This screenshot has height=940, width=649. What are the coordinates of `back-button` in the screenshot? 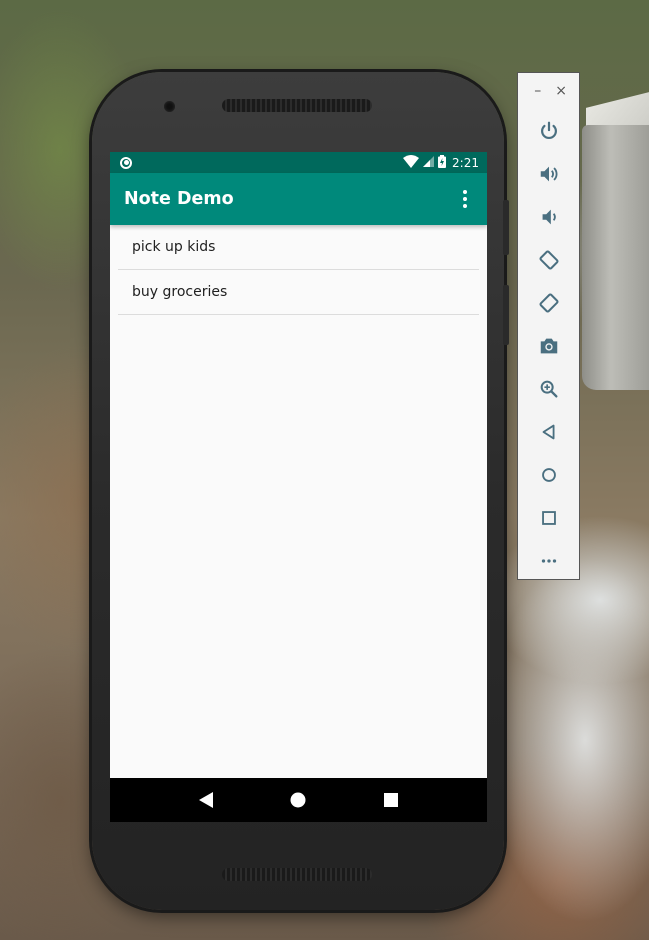 It's located at (548, 431).